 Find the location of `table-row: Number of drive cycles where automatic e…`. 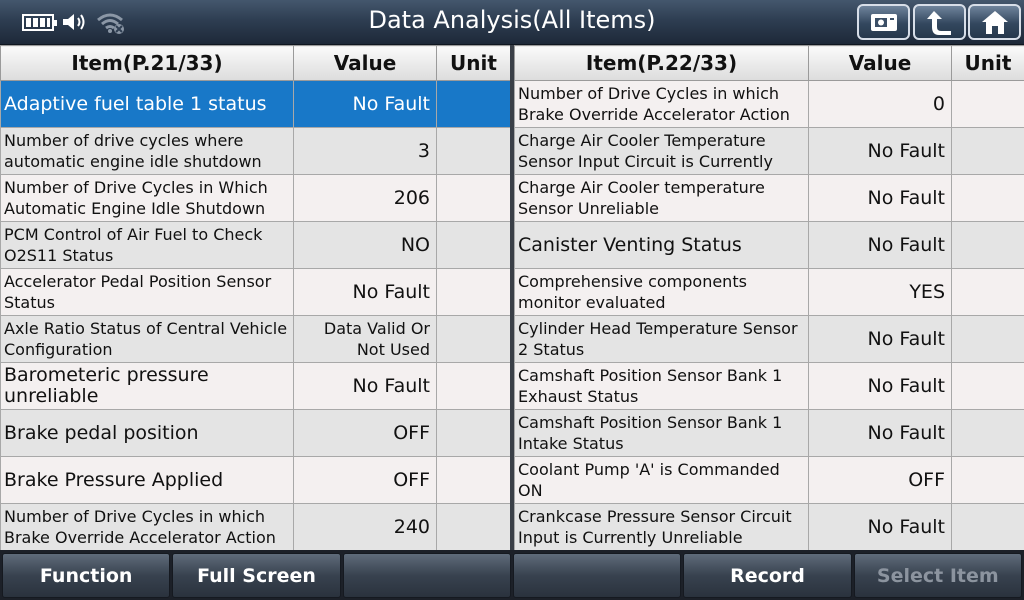

table-row: Number of drive cycles where automatic e… is located at coordinates (255, 151).